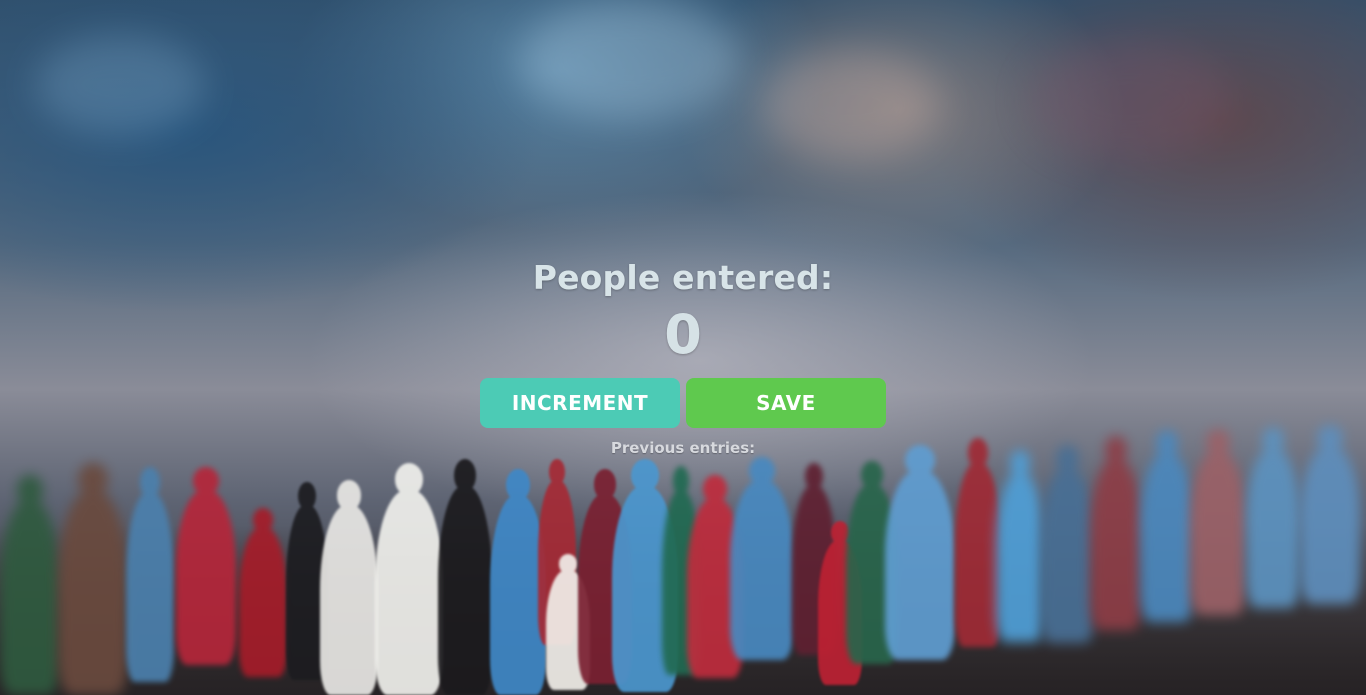 The image size is (1366, 695). Describe the element at coordinates (683, 403) in the screenshot. I see `counter-actions: INCREMENT SAVE` at that location.